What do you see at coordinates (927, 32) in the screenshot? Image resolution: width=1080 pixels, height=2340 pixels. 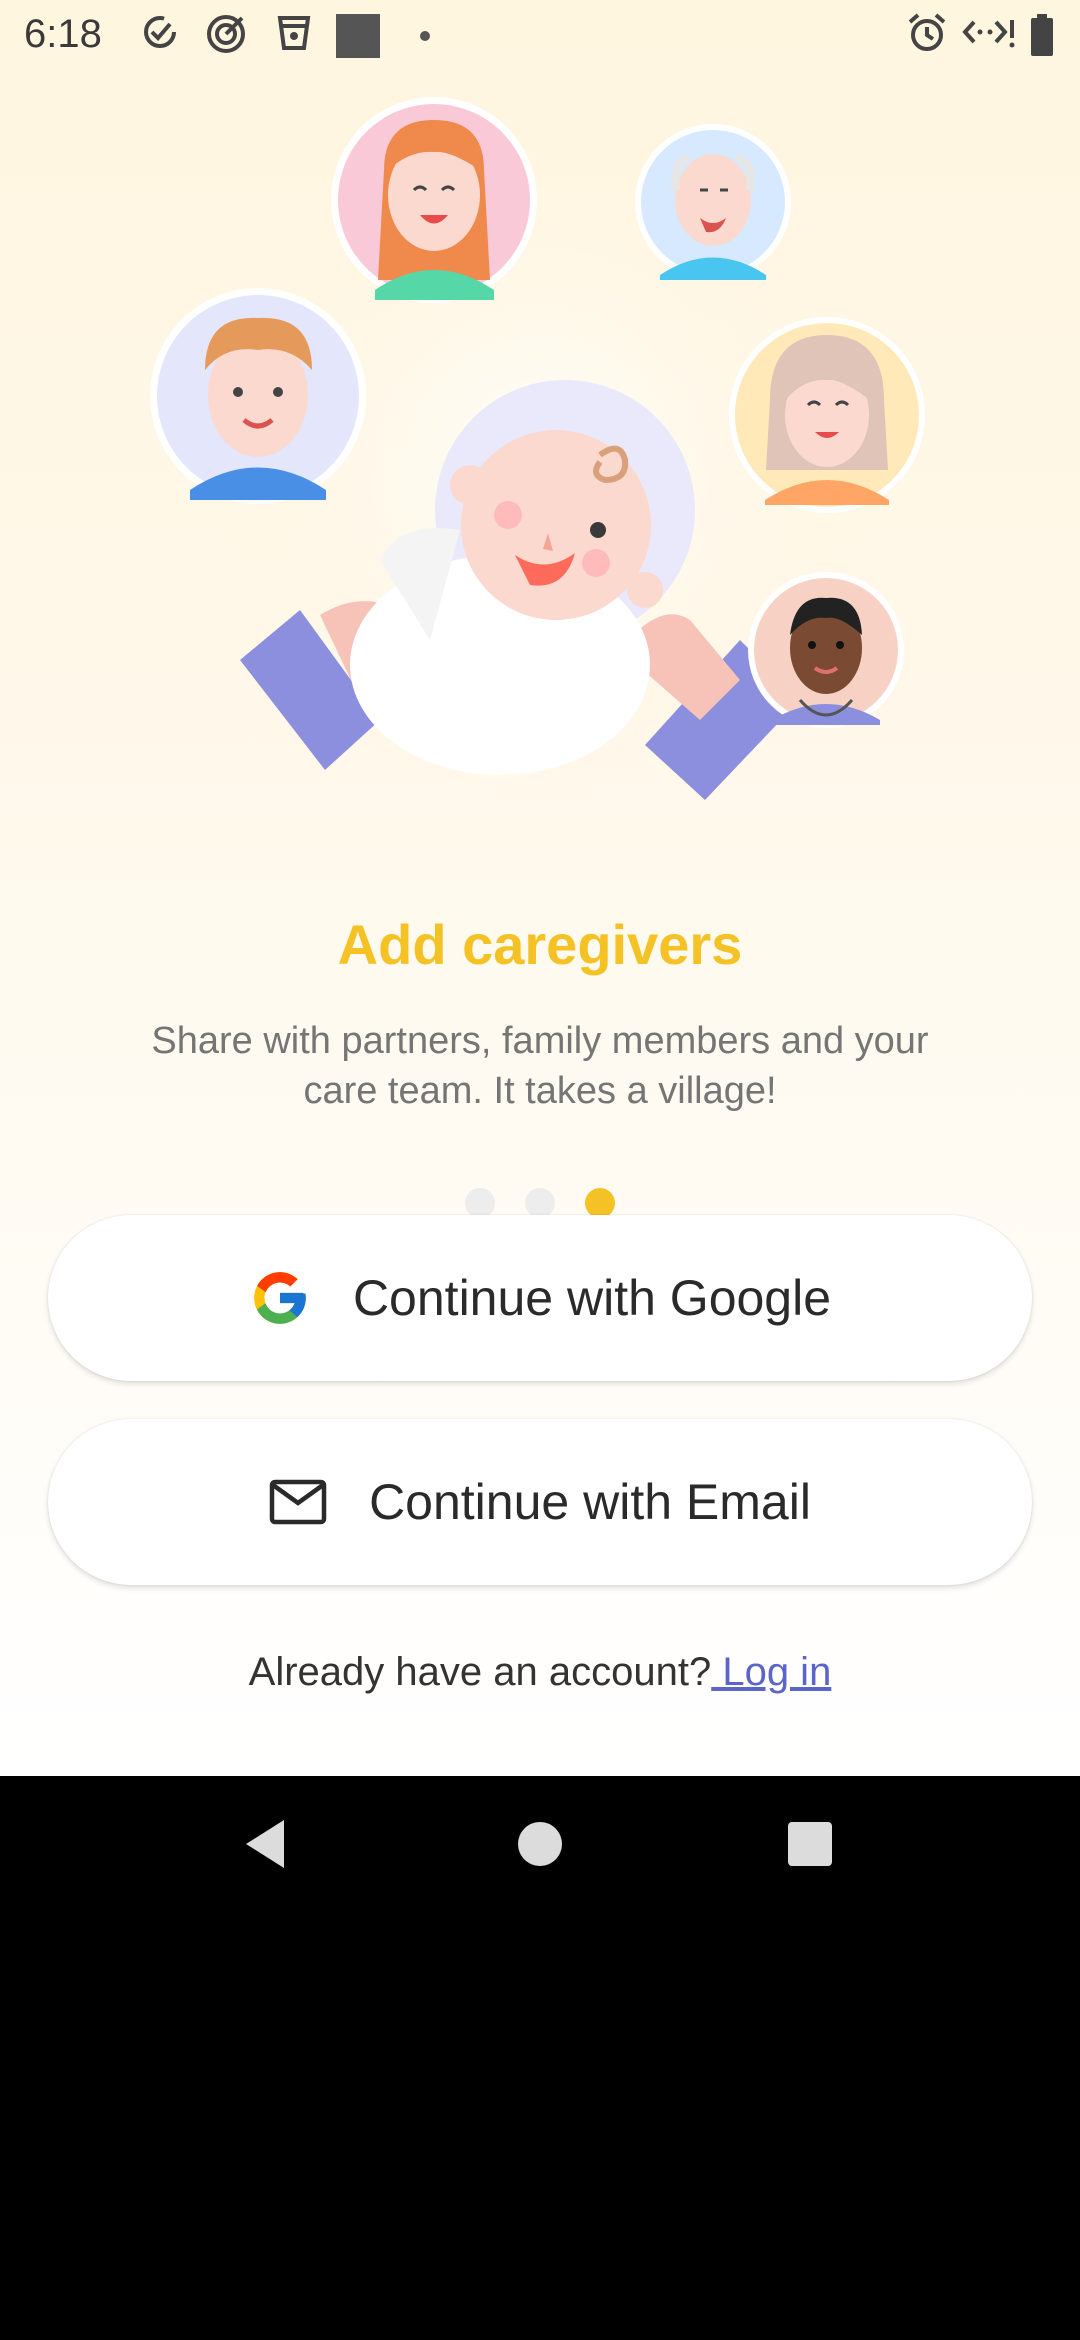 I see `alarm-icon` at bounding box center [927, 32].